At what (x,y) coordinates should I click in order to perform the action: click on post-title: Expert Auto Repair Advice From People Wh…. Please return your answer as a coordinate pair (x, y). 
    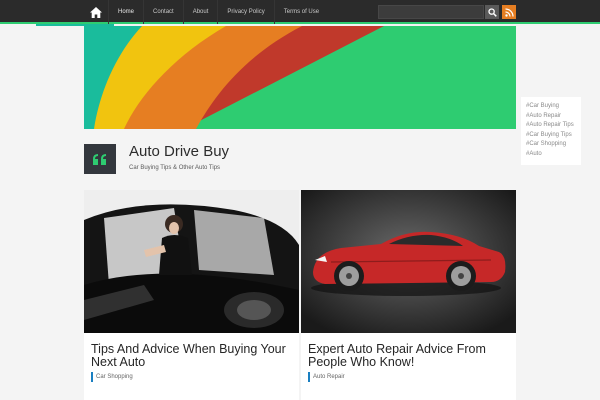
    Looking at the image, I should click on (410, 356).